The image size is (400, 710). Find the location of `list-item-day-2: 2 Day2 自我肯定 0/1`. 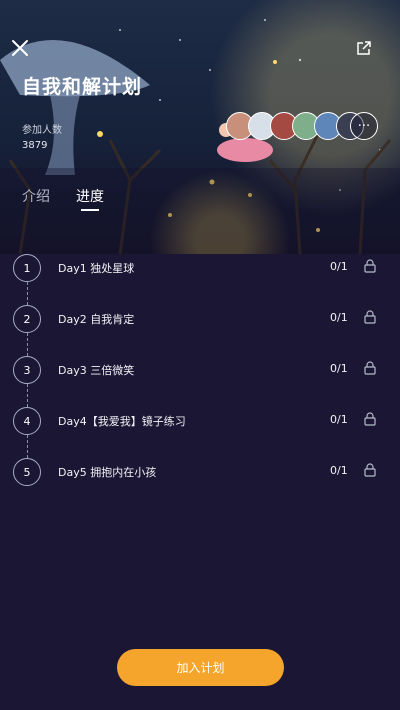

list-item-day-2: 2 Day2 自我肯定 0/1 is located at coordinates (200, 330).